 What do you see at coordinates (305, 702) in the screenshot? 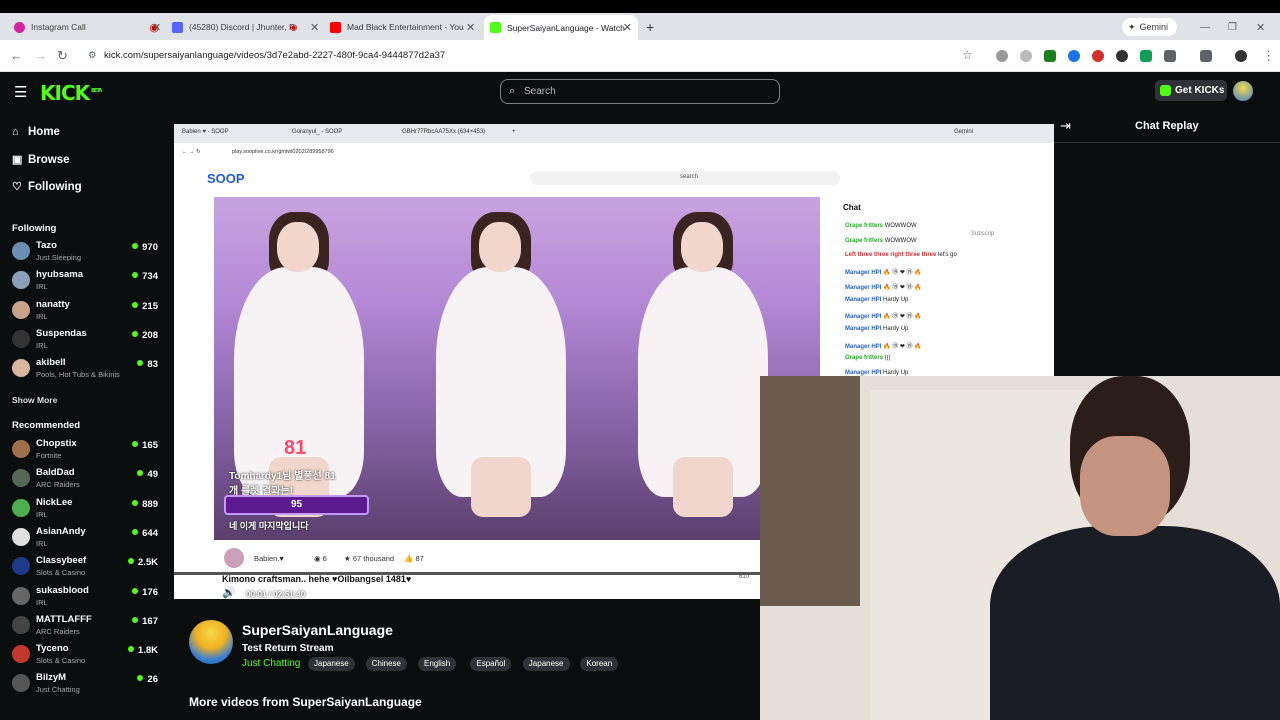
I see `more-videos-heading: More videos from SuperSaiyanLanguage` at bounding box center [305, 702].